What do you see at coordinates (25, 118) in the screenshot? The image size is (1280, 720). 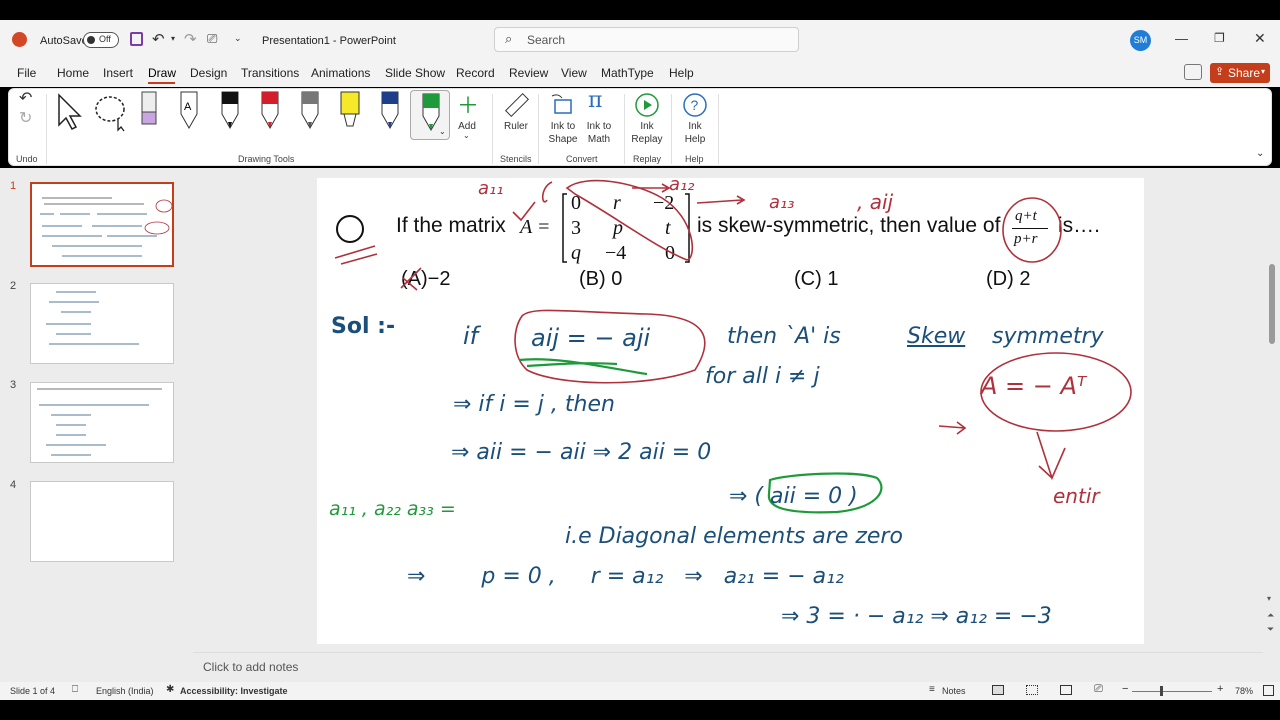 I see `ribbon-redo-icon: ↻` at bounding box center [25, 118].